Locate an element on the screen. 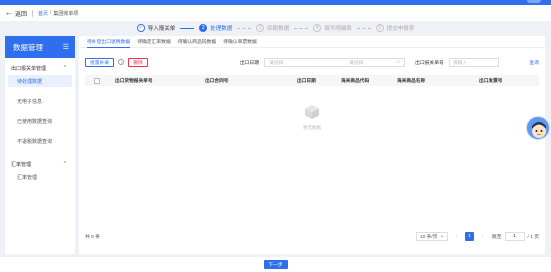  sidebar-group-export: 出口报关单管理 ⌃ is located at coordinates (40, 68).